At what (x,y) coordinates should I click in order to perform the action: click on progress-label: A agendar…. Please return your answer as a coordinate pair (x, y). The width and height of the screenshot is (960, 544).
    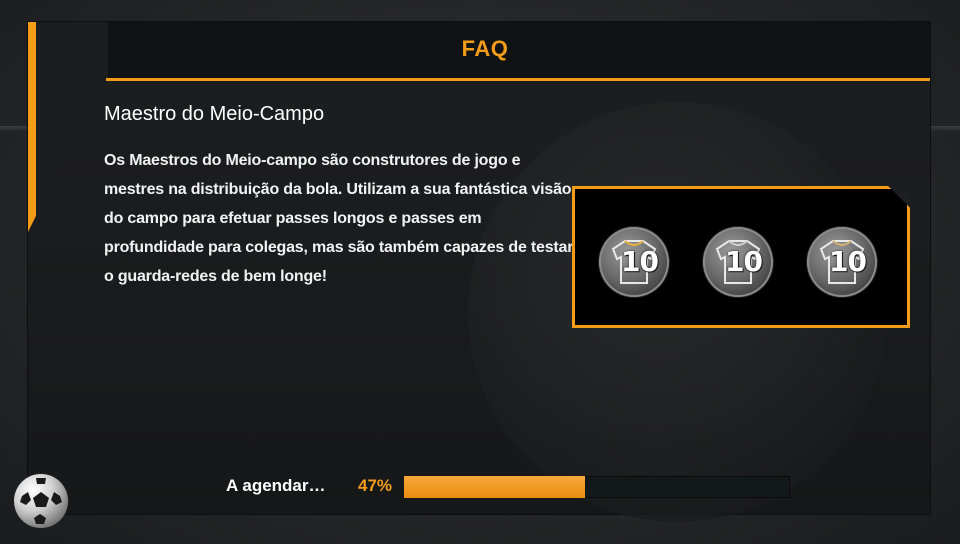
    Looking at the image, I should click on (276, 485).